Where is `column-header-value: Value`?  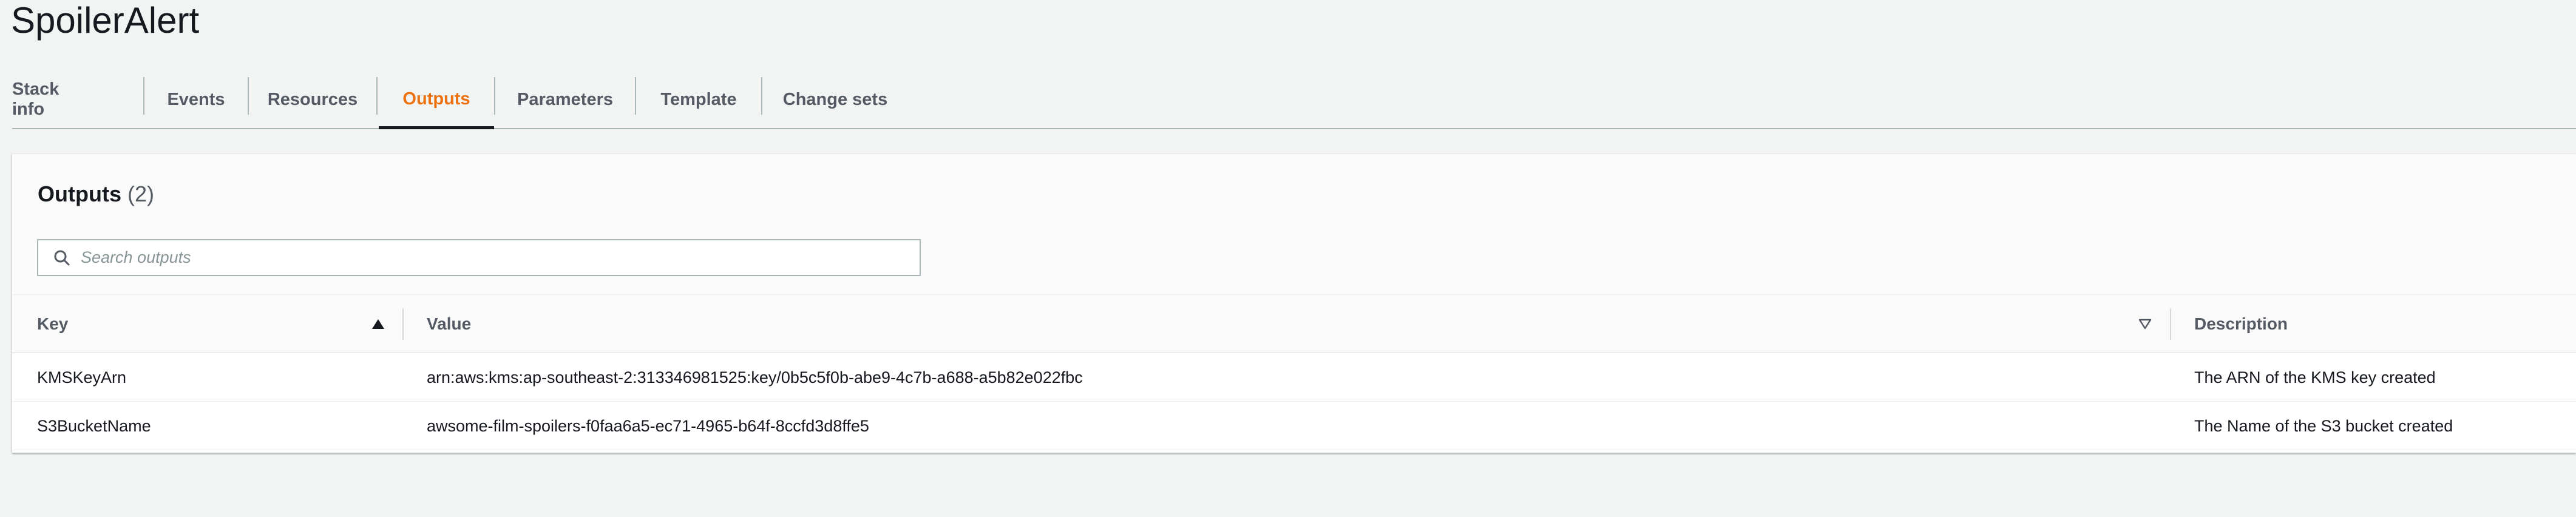
column-header-value: Value is located at coordinates (449, 324).